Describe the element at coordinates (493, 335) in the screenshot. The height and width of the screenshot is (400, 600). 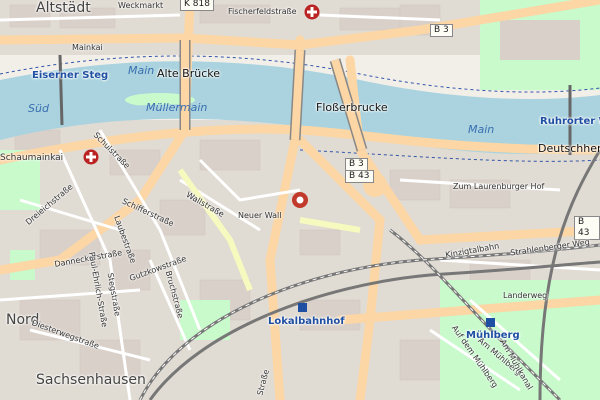
I see `station-label: Mühlberg` at that location.